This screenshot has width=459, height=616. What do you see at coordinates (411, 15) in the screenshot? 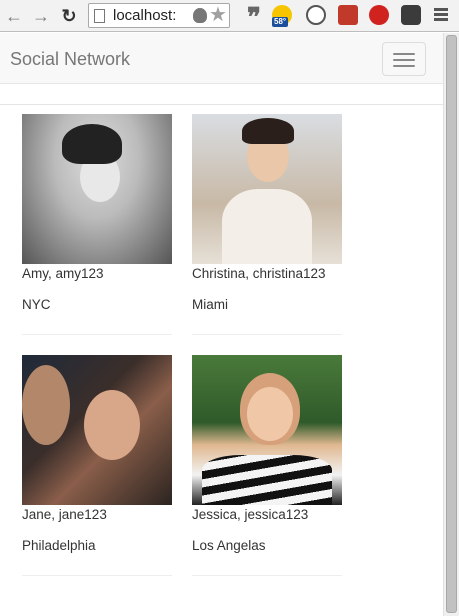
I see `pocket-extension-icon` at bounding box center [411, 15].